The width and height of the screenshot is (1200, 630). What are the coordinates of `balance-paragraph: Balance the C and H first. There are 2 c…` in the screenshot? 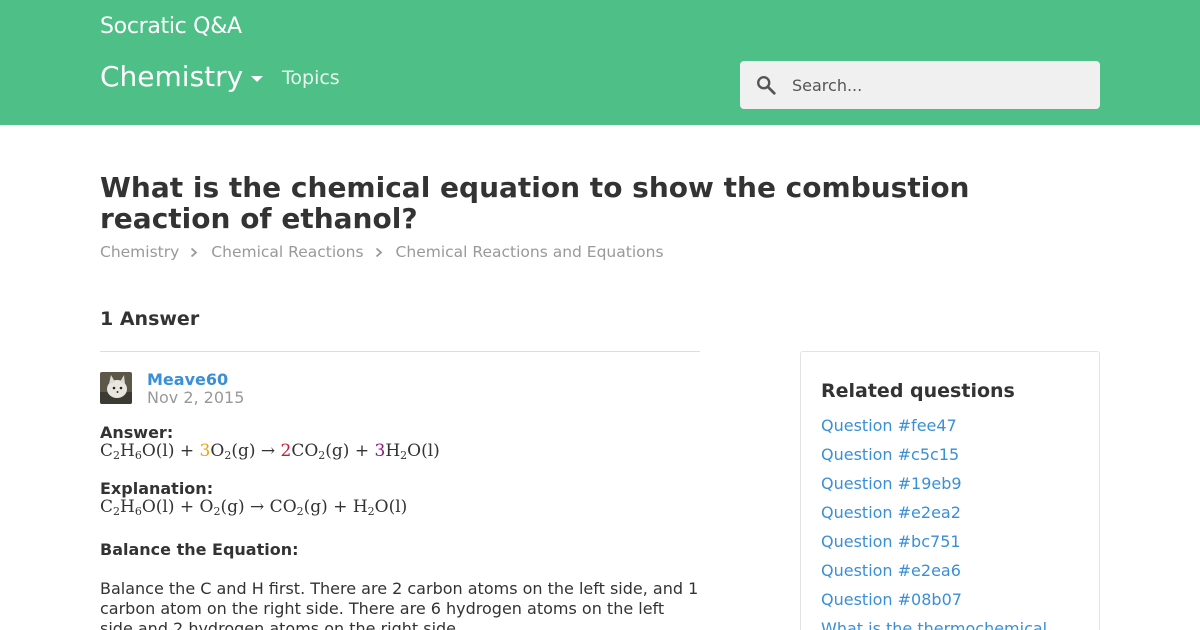 It's located at (399, 604).